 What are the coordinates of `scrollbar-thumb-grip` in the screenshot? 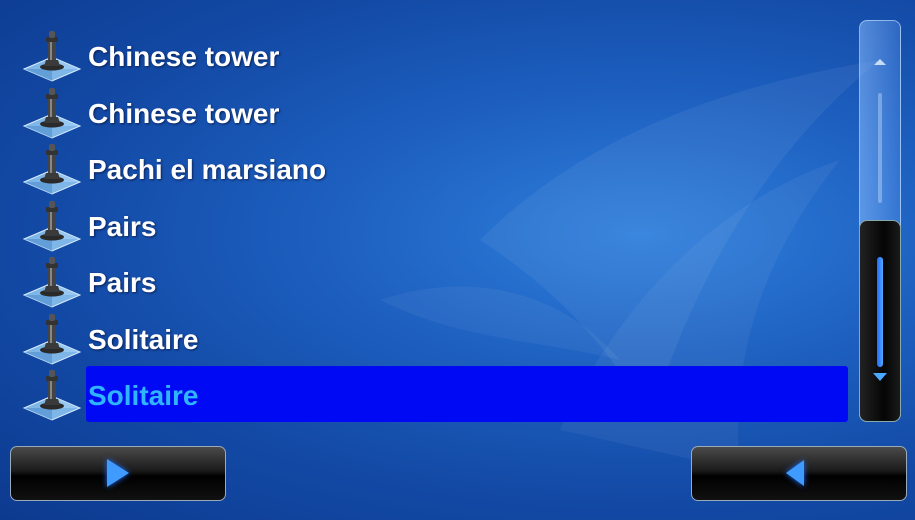 It's located at (880, 312).